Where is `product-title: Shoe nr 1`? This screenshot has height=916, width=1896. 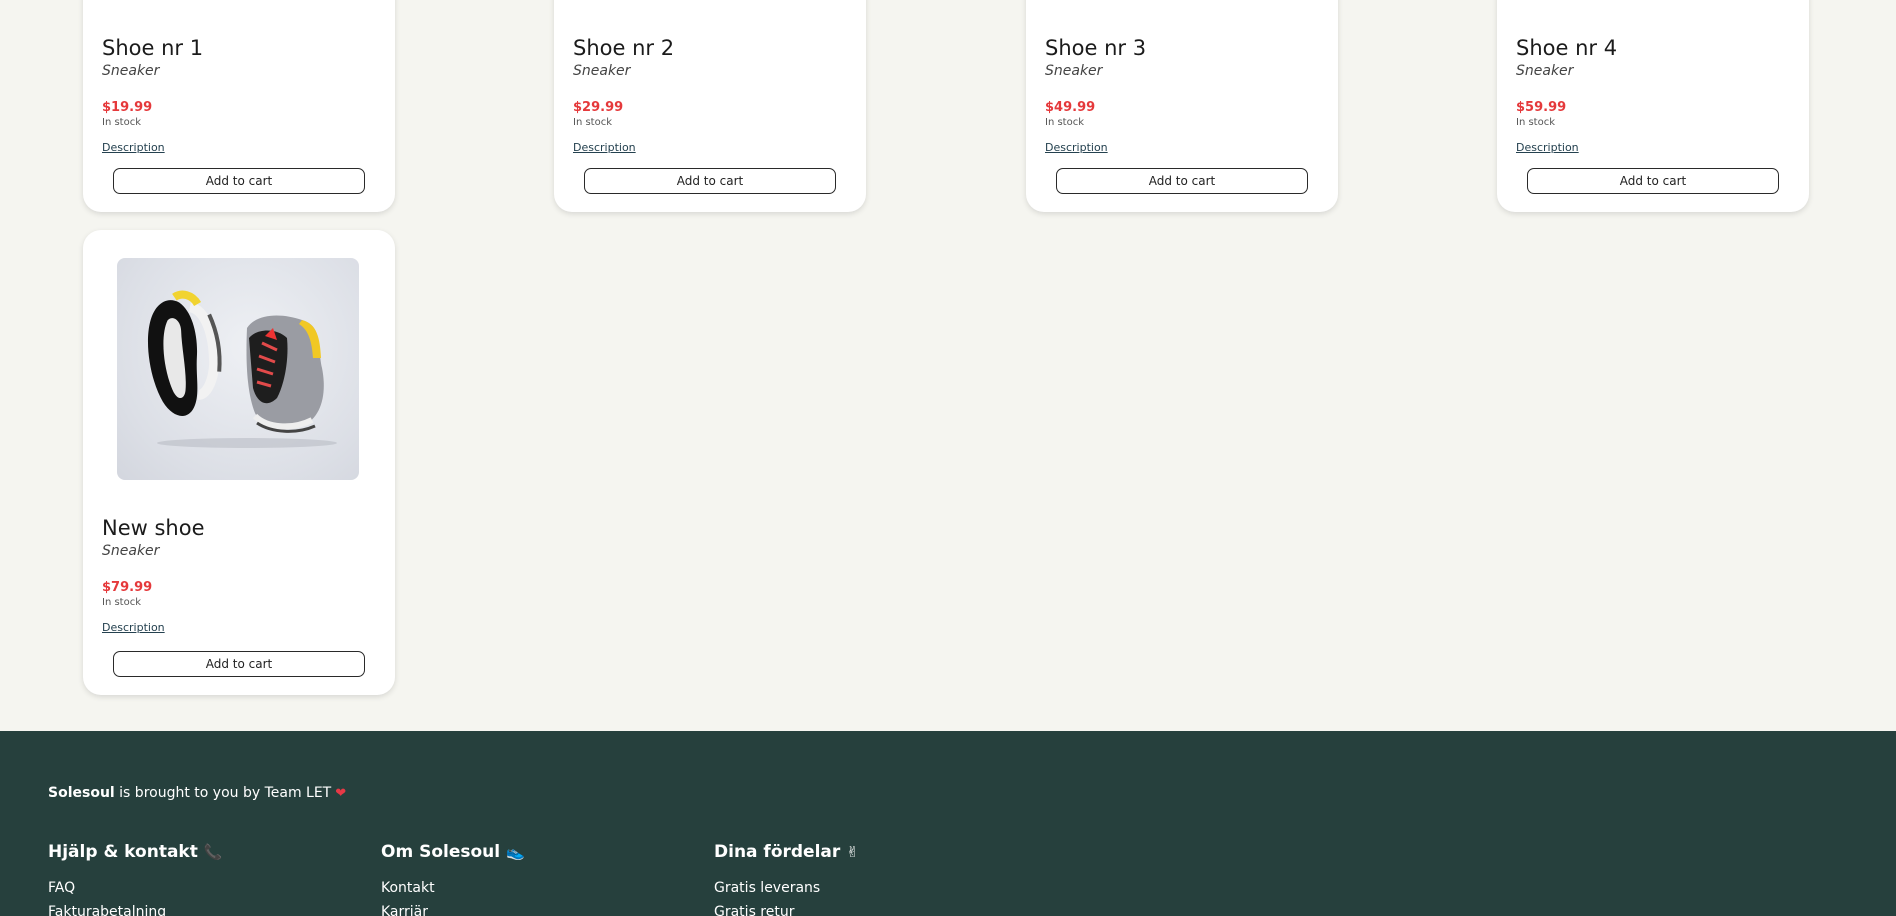 product-title: Shoe nr 1 is located at coordinates (153, 48).